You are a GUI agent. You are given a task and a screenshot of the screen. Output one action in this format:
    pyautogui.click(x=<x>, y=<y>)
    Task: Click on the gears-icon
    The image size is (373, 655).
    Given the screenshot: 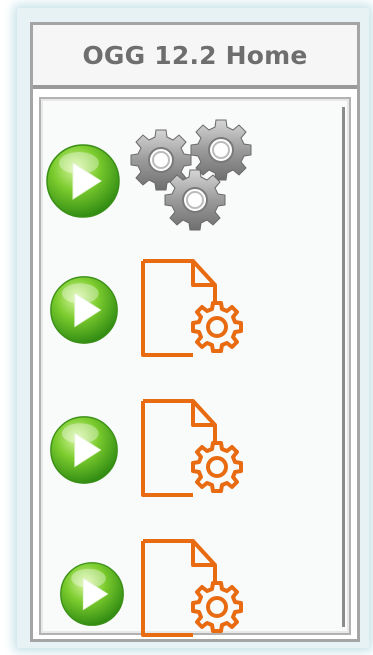 What is the action you would take?
    pyautogui.click(x=191, y=175)
    